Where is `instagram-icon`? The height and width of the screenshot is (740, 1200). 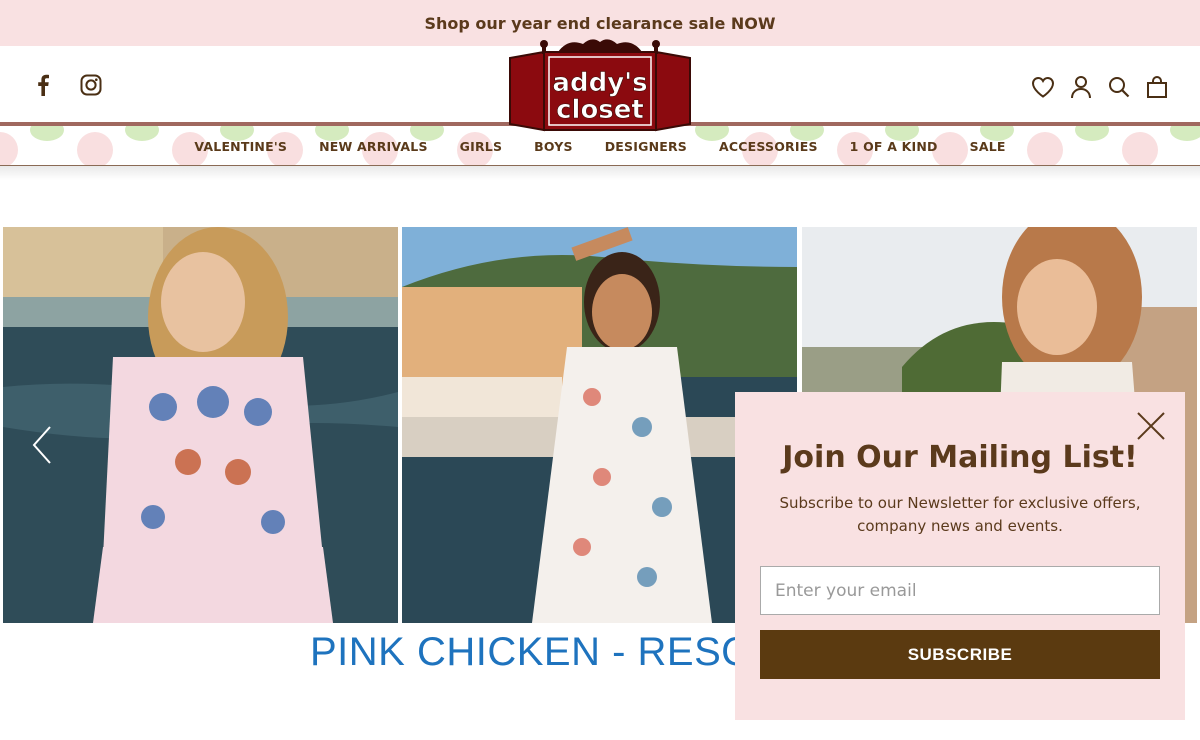 instagram-icon is located at coordinates (91, 85).